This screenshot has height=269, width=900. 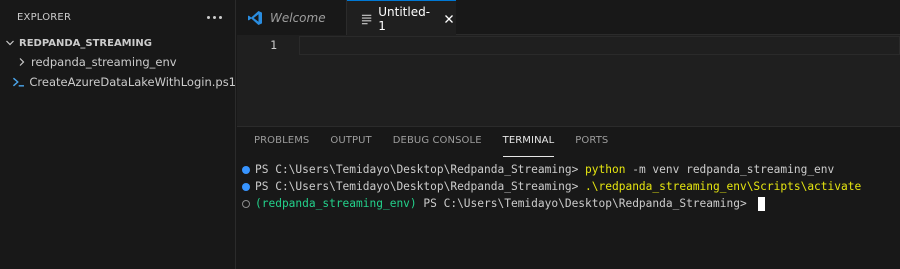 I want to click on panel-tab-problems: PROBLEMS, so click(x=281, y=142).